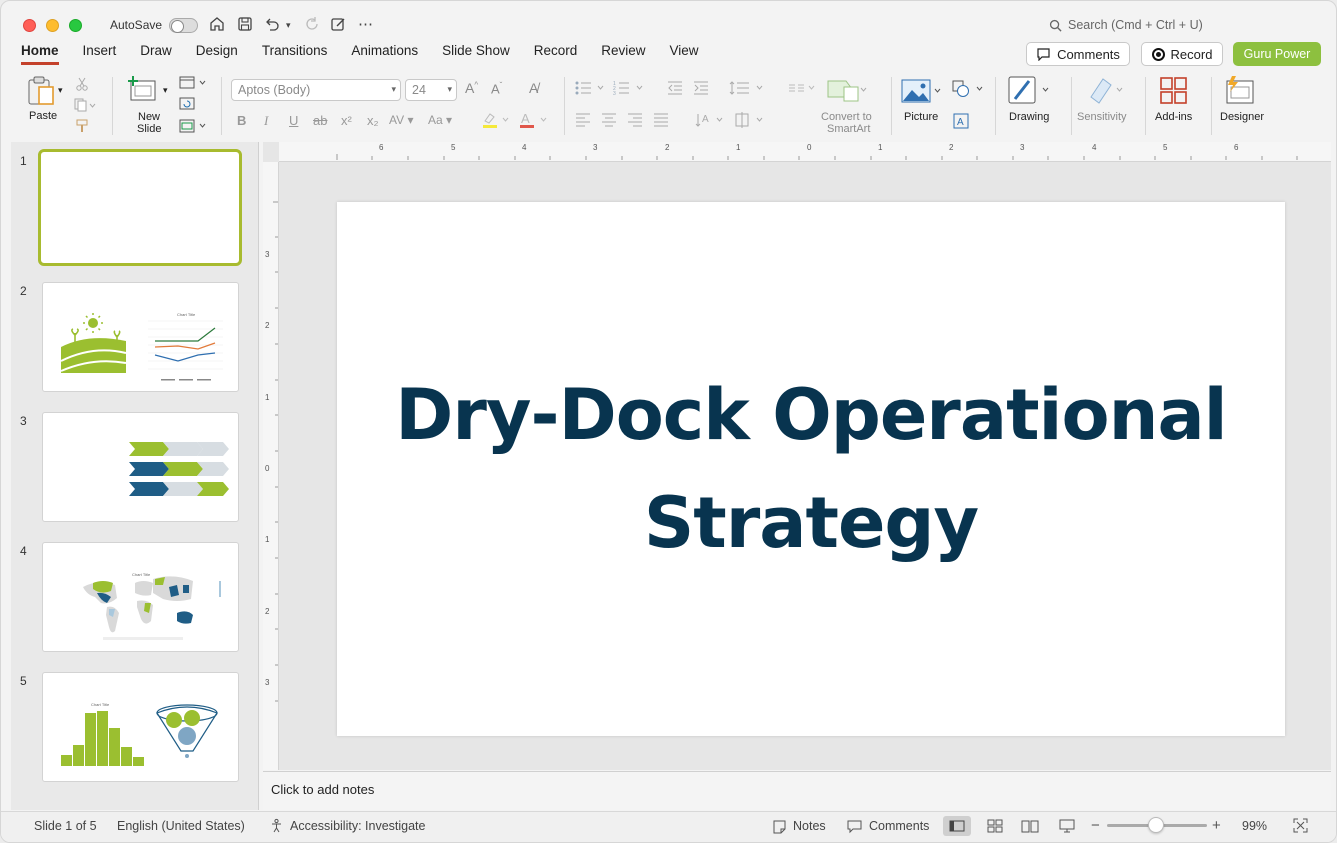 The height and width of the screenshot is (843, 1337). I want to click on bold-icon: B, so click(241, 120).